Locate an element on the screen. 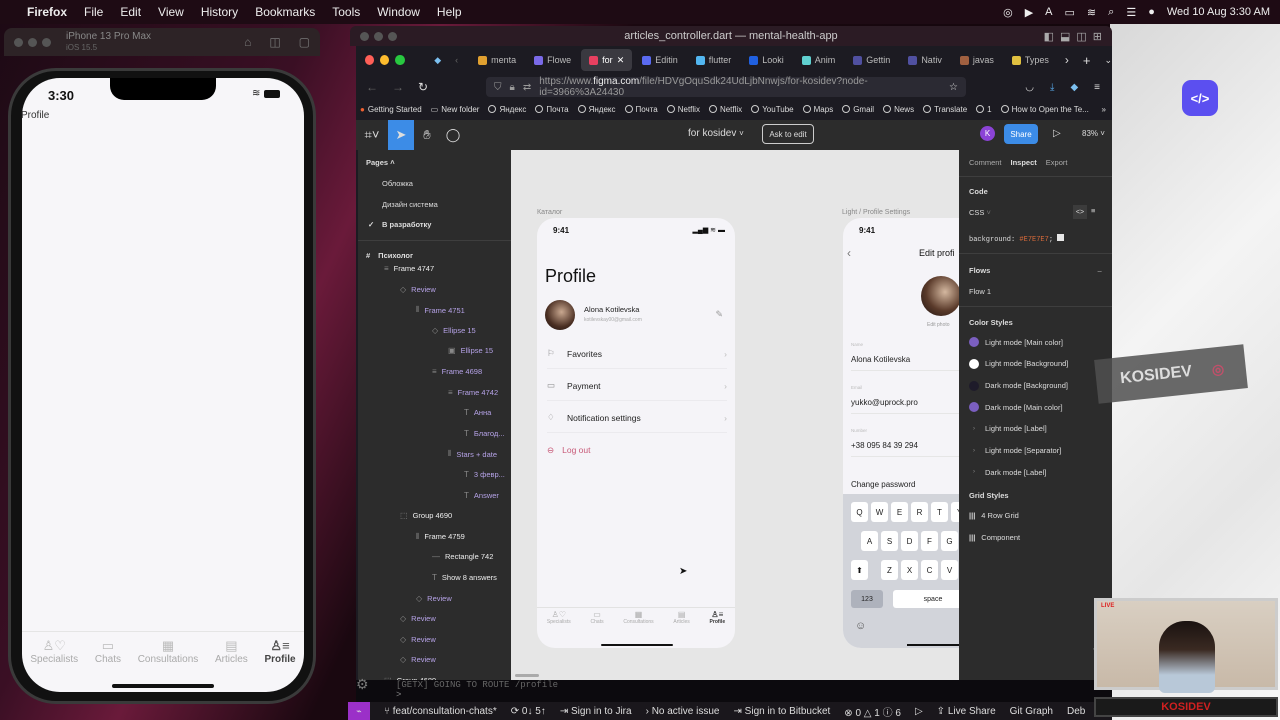  bookmark-item: Gmail is located at coordinates (858, 109).